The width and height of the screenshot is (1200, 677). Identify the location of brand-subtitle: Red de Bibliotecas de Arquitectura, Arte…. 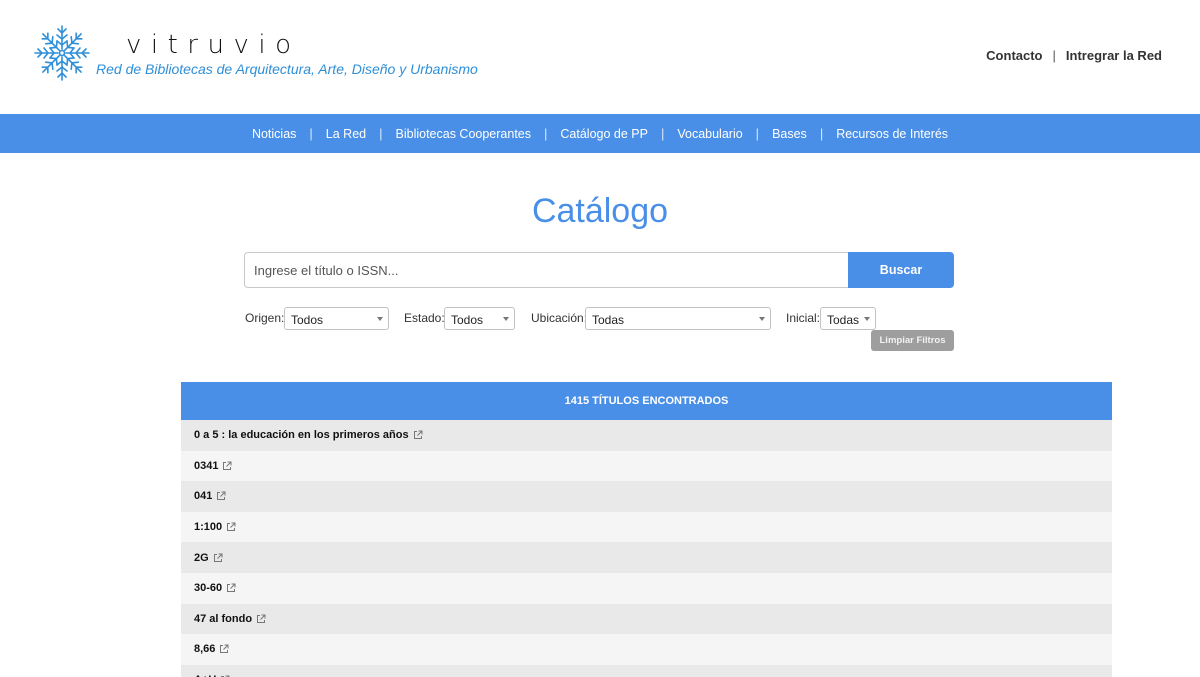
(287, 69).